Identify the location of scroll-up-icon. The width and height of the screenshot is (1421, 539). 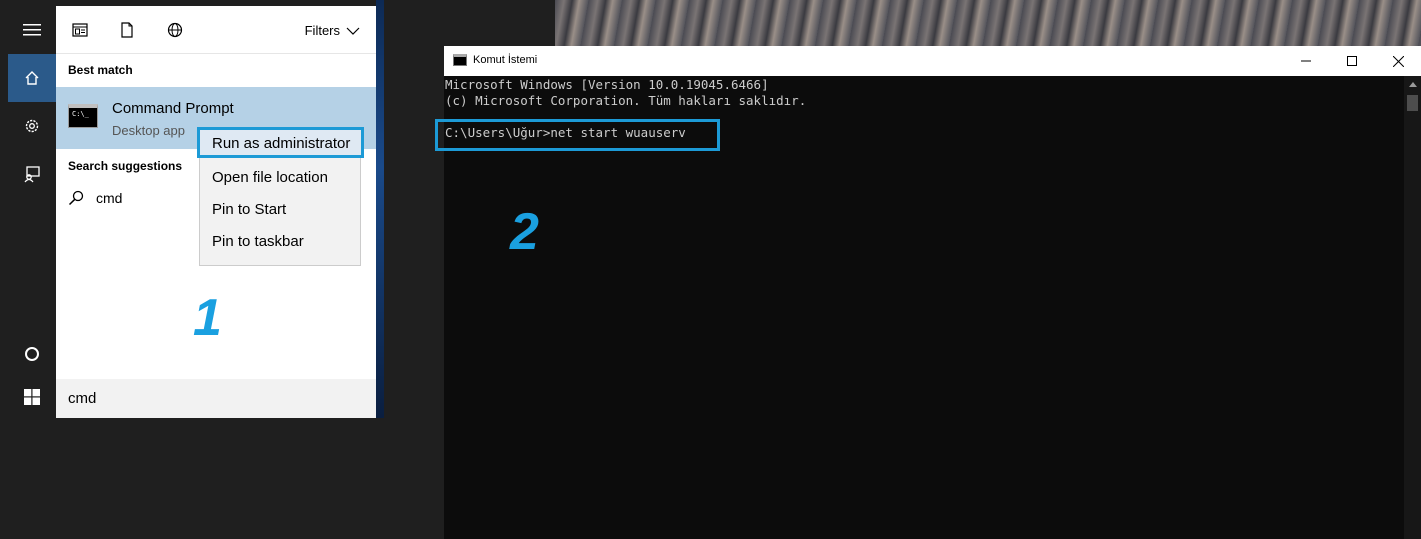
(1412, 84).